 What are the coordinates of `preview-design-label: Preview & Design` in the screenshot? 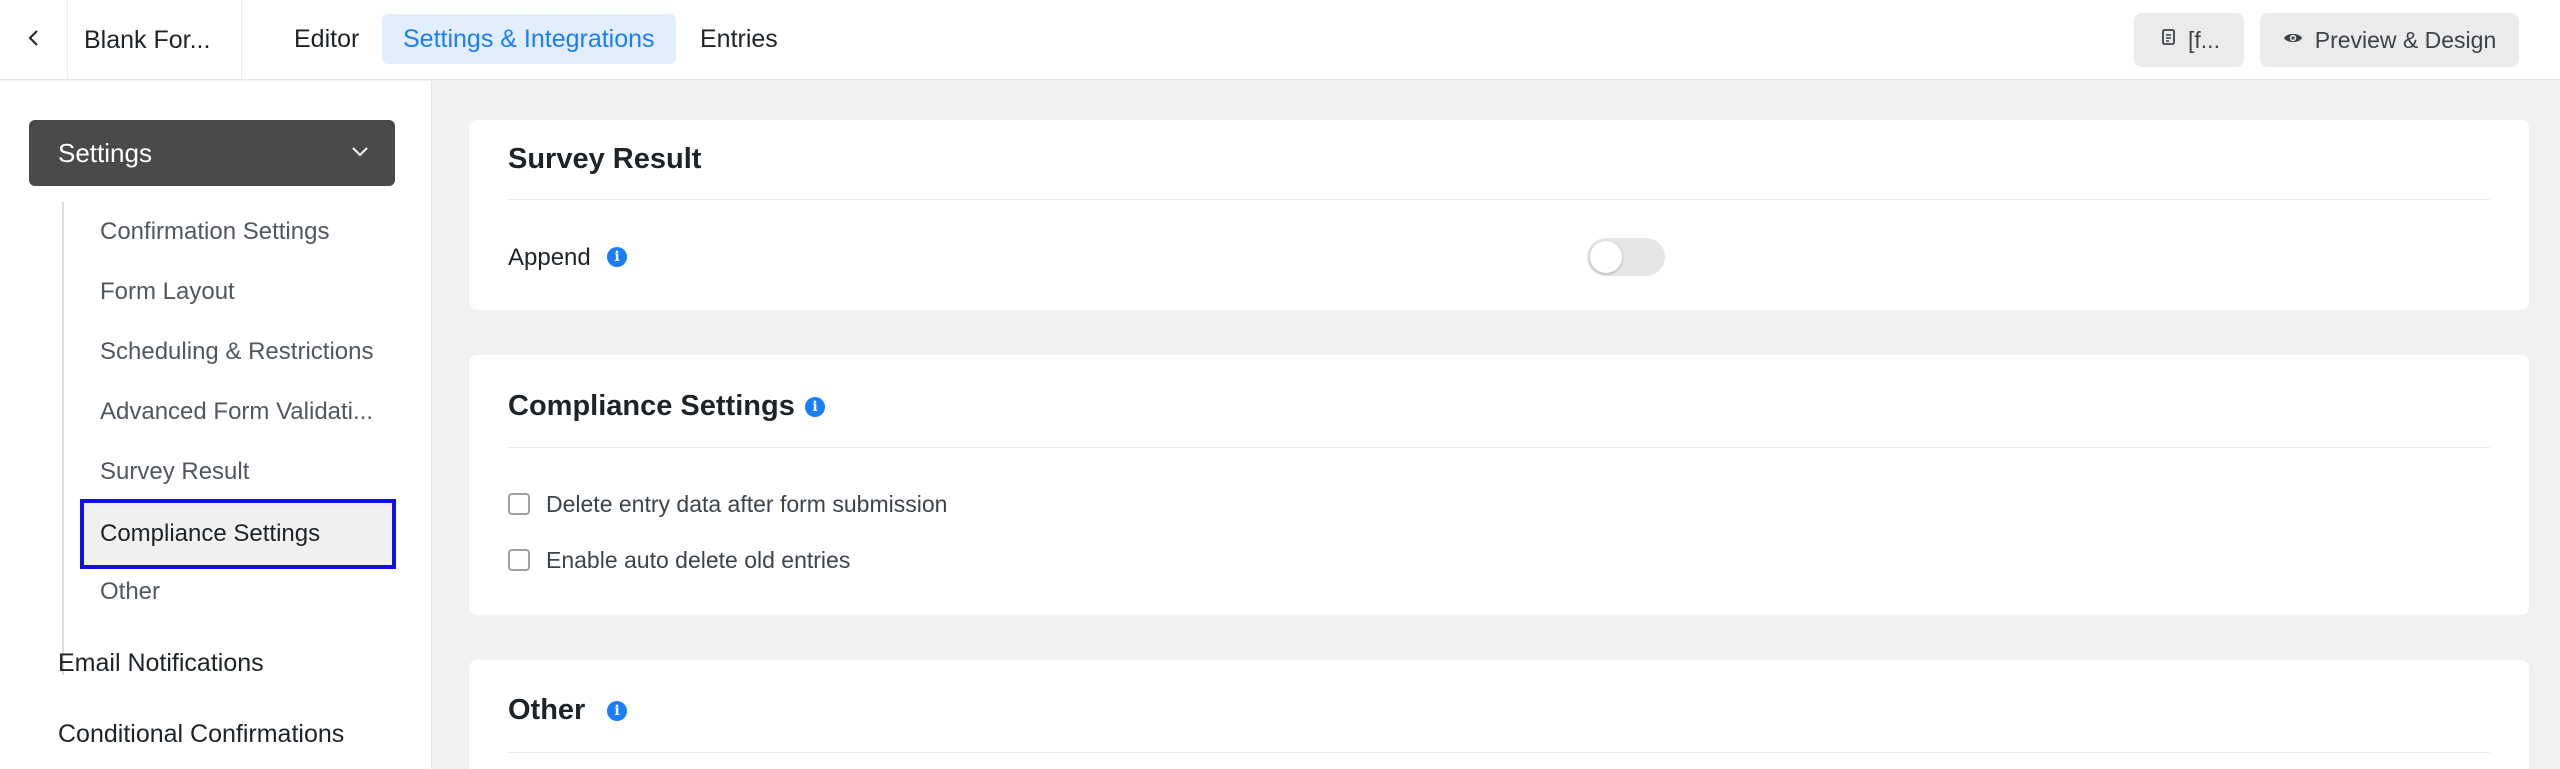 It's located at (2405, 39).